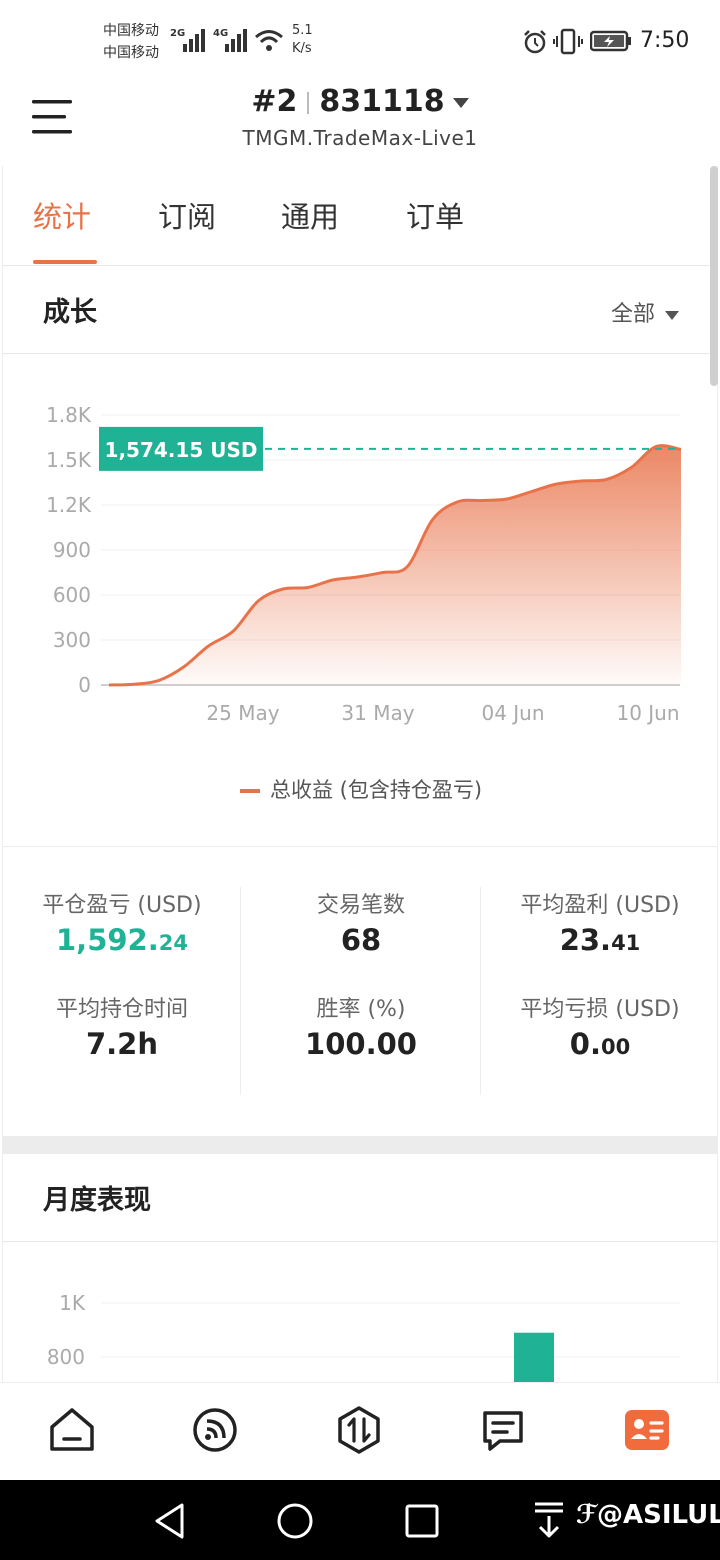  Describe the element at coordinates (69, 505) in the screenshot. I see `y-tick-label: 1.2K` at that location.